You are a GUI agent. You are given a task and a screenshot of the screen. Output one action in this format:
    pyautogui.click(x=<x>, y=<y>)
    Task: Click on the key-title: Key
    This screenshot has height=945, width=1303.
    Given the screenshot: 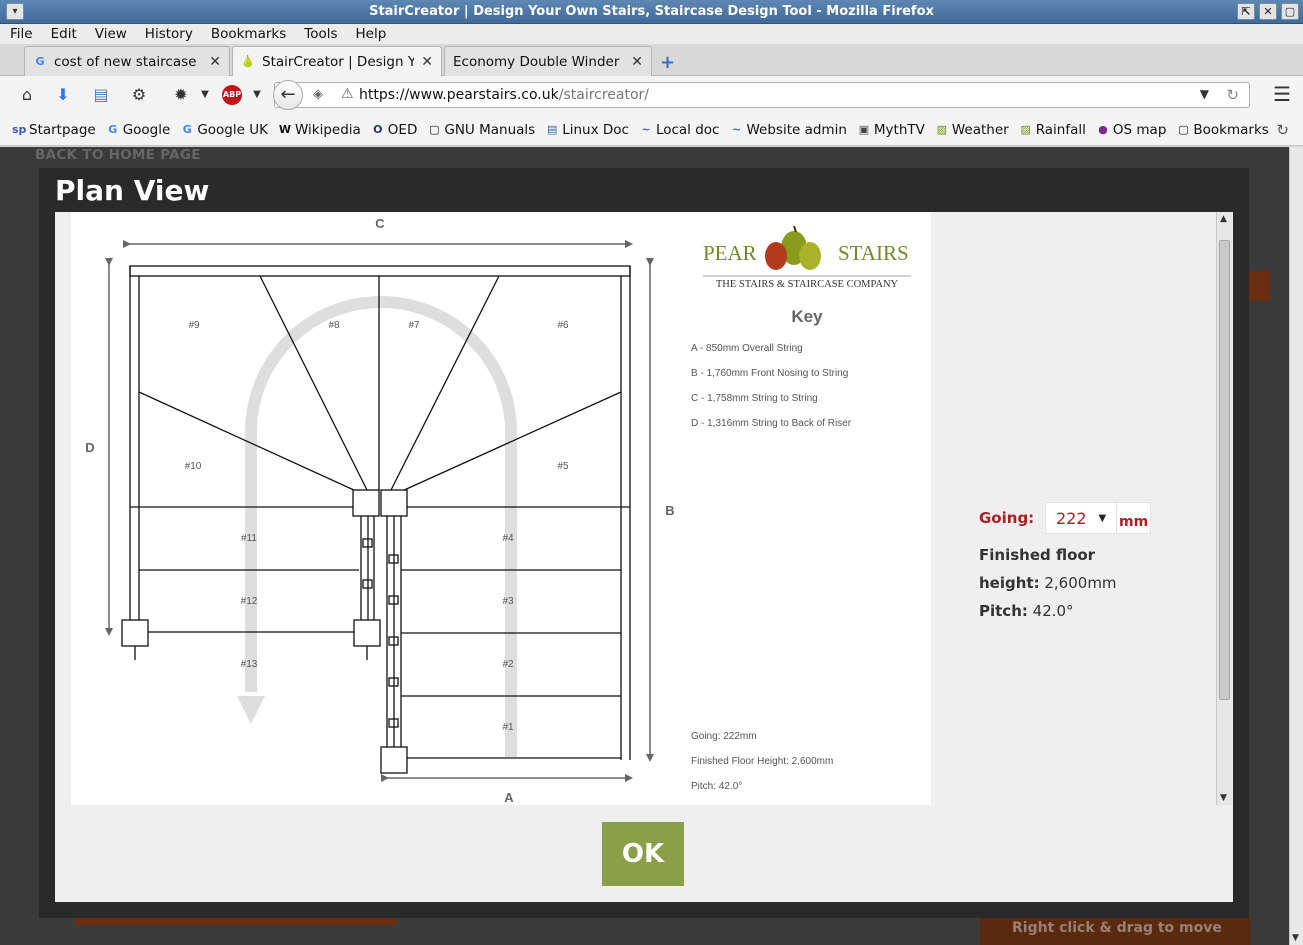 What is the action you would take?
    pyautogui.click(x=807, y=316)
    